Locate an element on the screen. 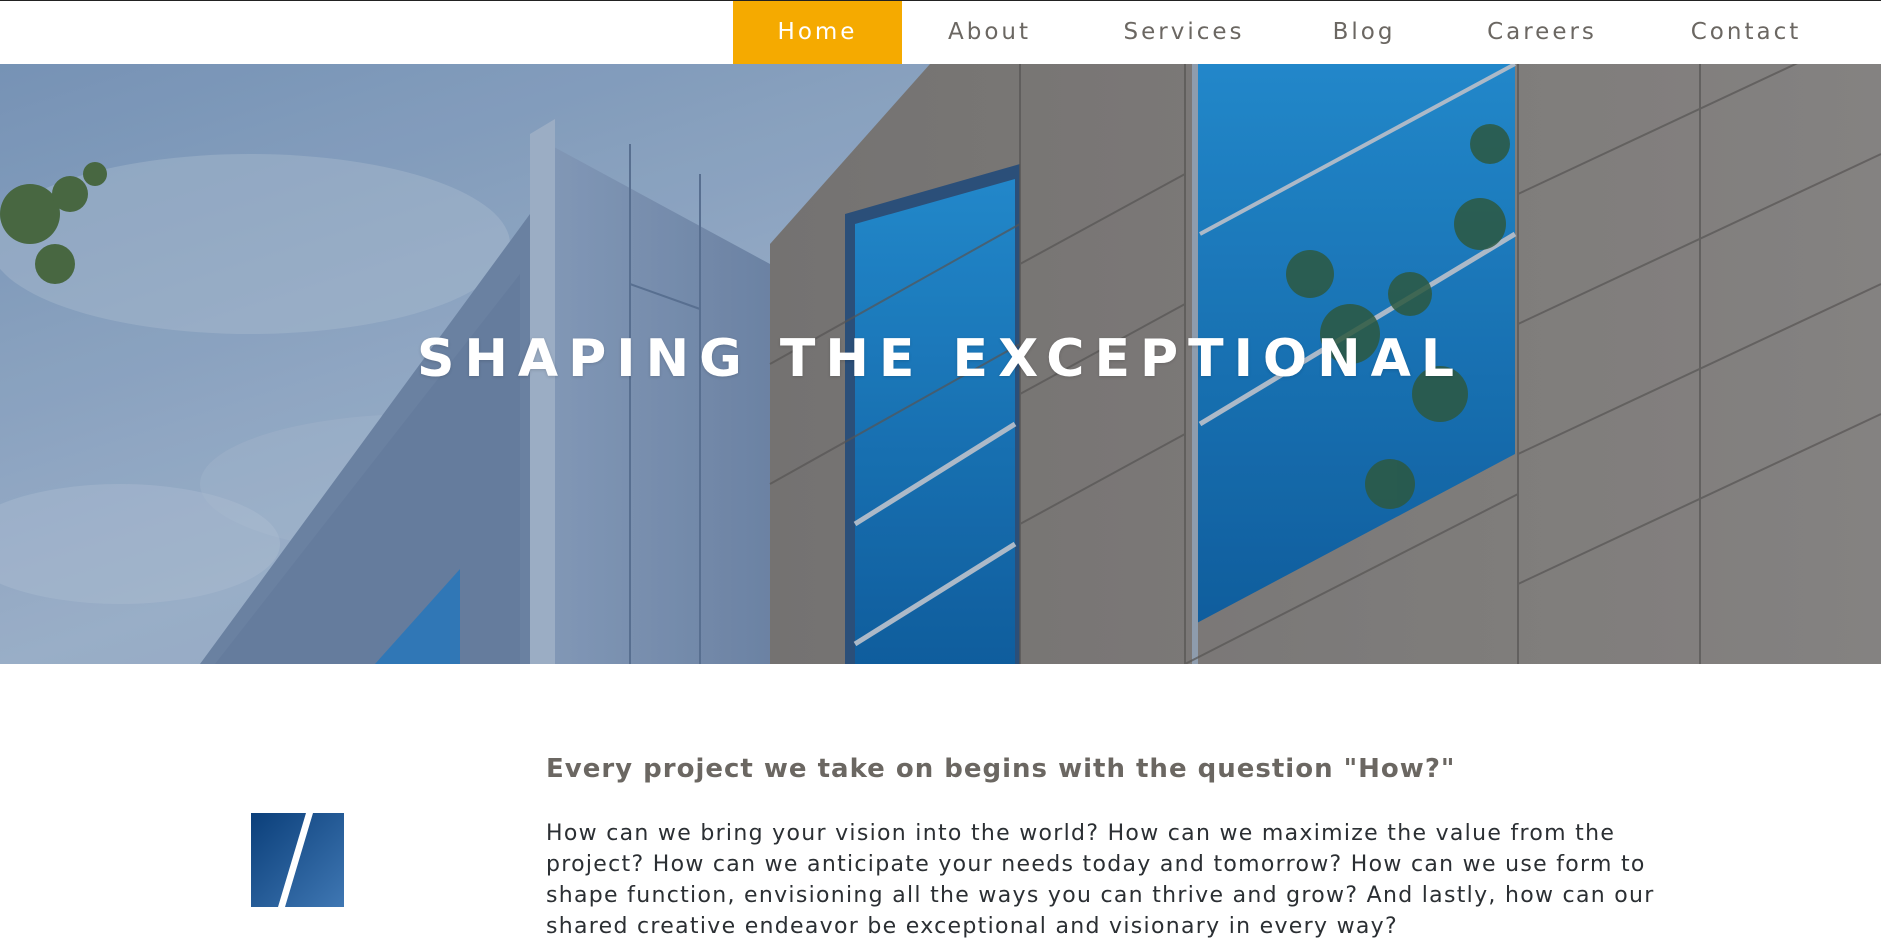  logo-mark-icon is located at coordinates (297, 860).